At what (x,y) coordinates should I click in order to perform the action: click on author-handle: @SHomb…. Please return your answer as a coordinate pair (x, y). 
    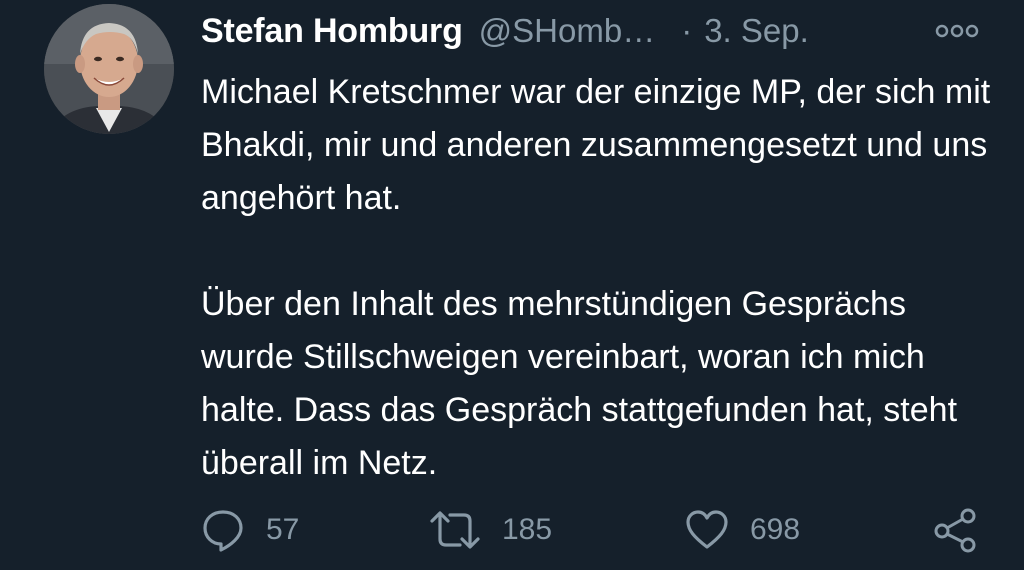
    Looking at the image, I should click on (567, 31).